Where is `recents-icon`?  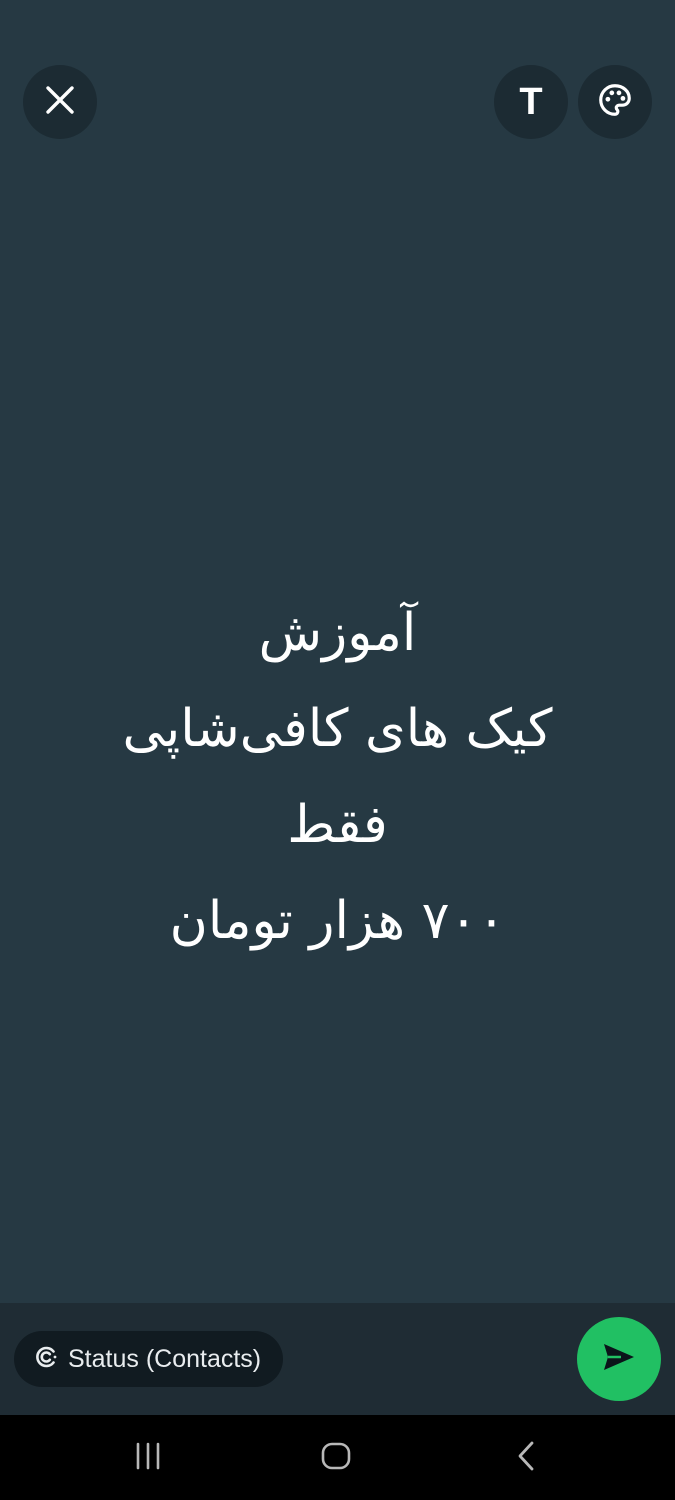
recents-icon is located at coordinates (148, 1458).